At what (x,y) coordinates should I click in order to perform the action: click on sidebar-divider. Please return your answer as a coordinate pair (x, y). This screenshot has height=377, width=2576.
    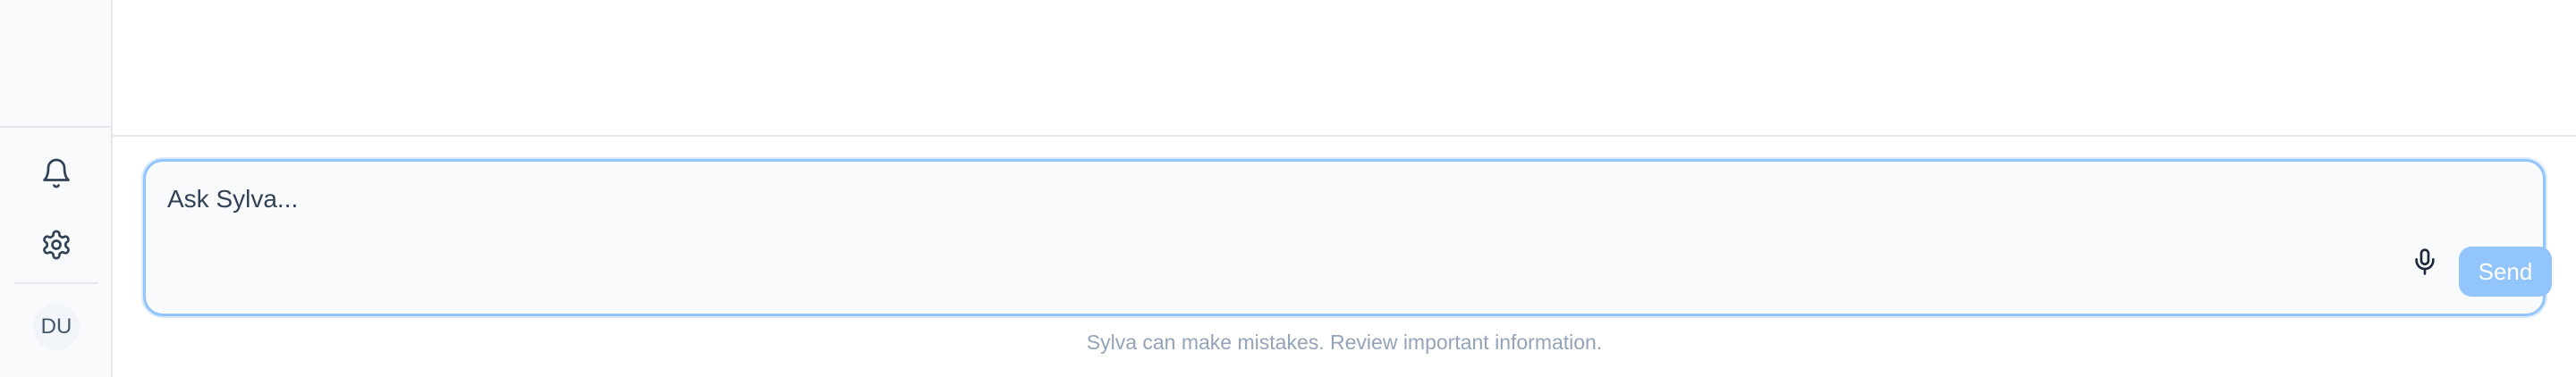
    Looking at the image, I should click on (56, 127).